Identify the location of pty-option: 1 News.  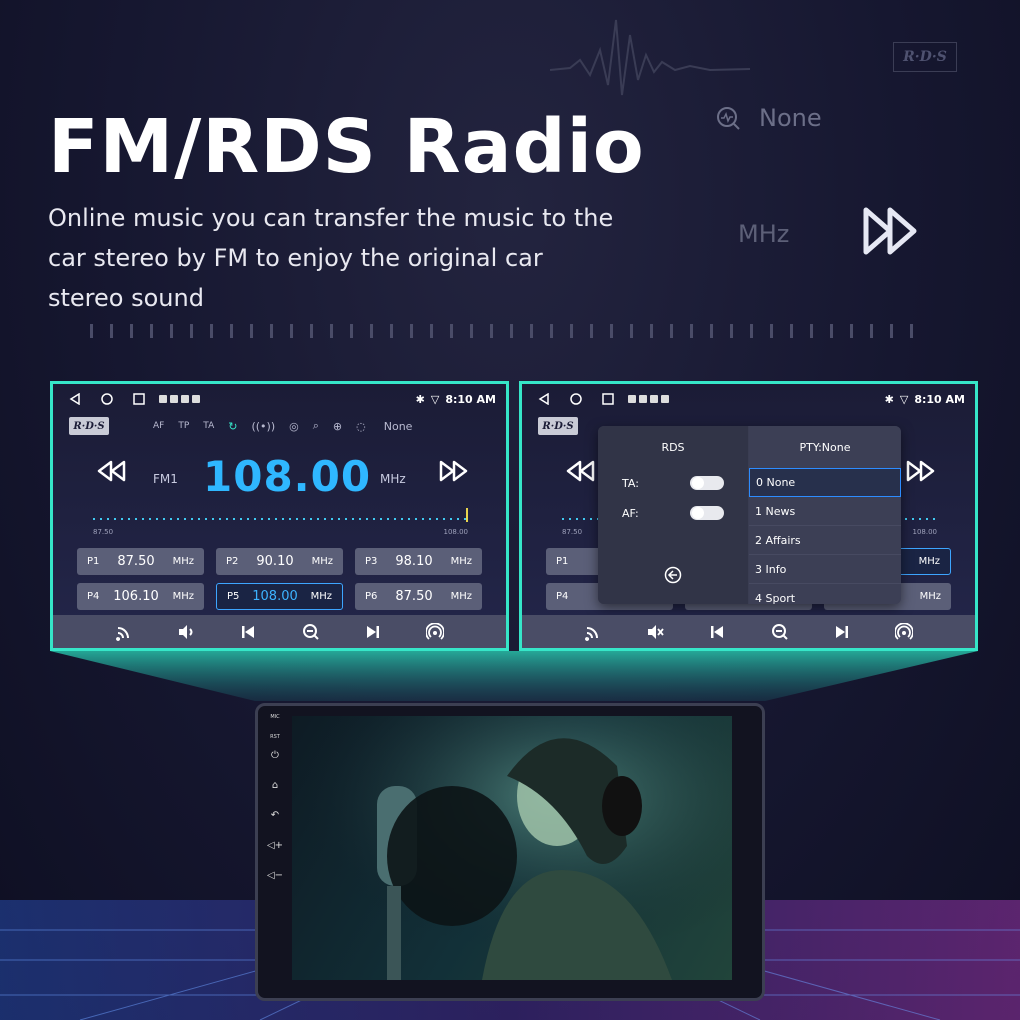
(825, 511).